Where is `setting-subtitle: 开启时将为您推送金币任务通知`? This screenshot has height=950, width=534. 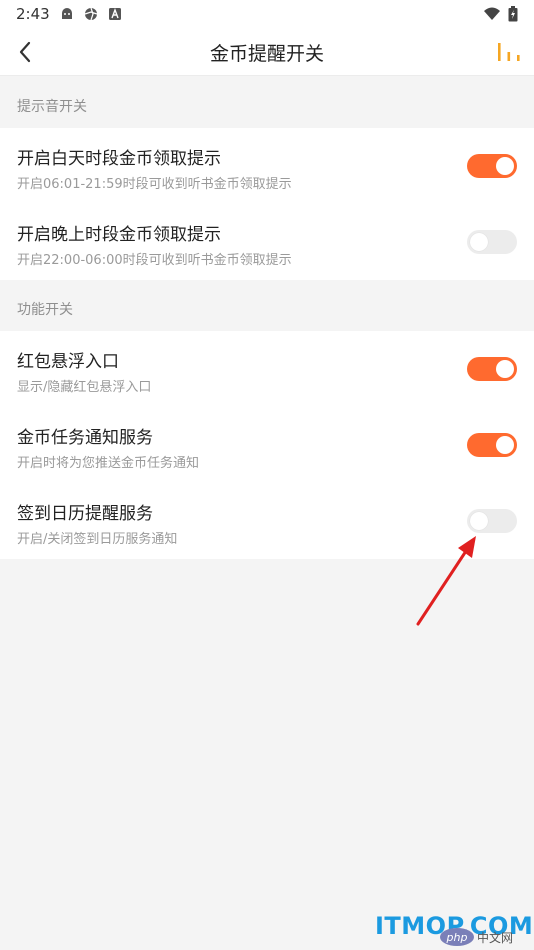
setting-subtitle: 开启时将为您推送金币任务通知 is located at coordinates (108, 463).